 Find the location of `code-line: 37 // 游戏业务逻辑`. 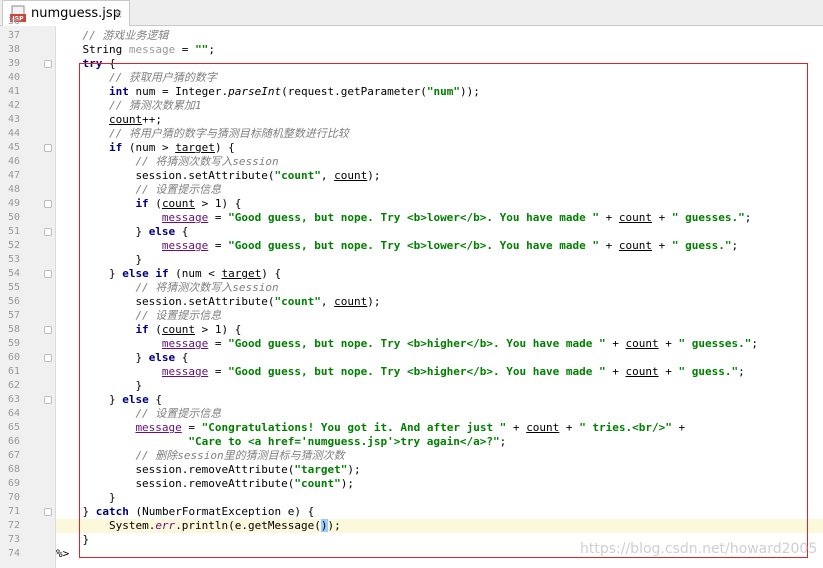

code-line: 37 // 游戏业务逻辑 is located at coordinates (411, 36).